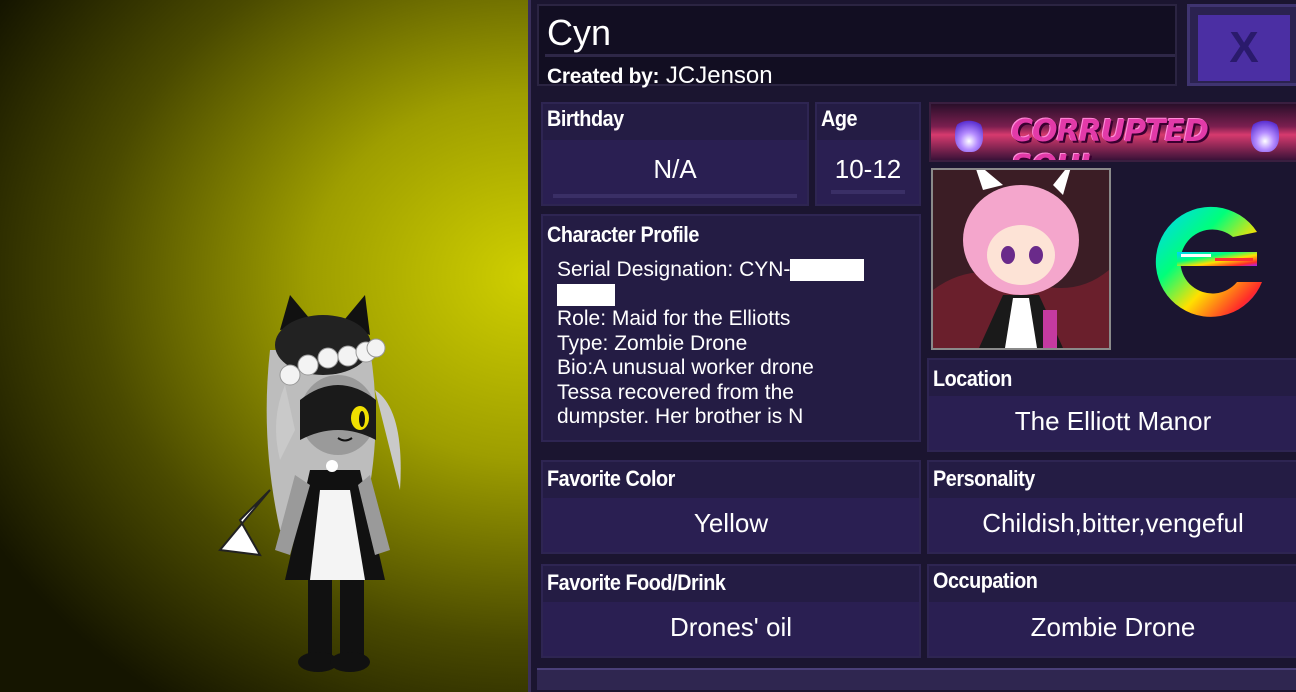 The height and width of the screenshot is (692, 1296). What do you see at coordinates (674, 318) in the screenshot?
I see `profile-line: Role: Maid for the Elliotts` at bounding box center [674, 318].